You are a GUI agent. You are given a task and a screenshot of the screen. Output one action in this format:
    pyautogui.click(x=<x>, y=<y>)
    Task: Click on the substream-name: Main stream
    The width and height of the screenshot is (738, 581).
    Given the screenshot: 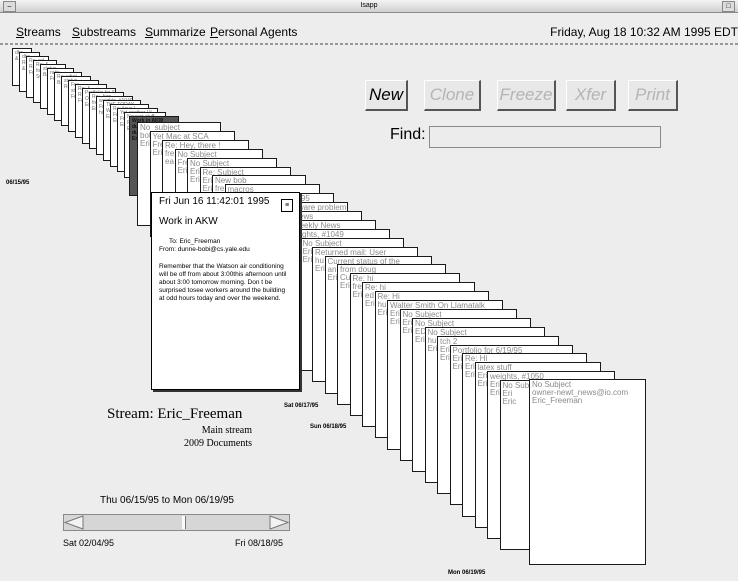 What is the action you would take?
    pyautogui.click(x=226, y=430)
    